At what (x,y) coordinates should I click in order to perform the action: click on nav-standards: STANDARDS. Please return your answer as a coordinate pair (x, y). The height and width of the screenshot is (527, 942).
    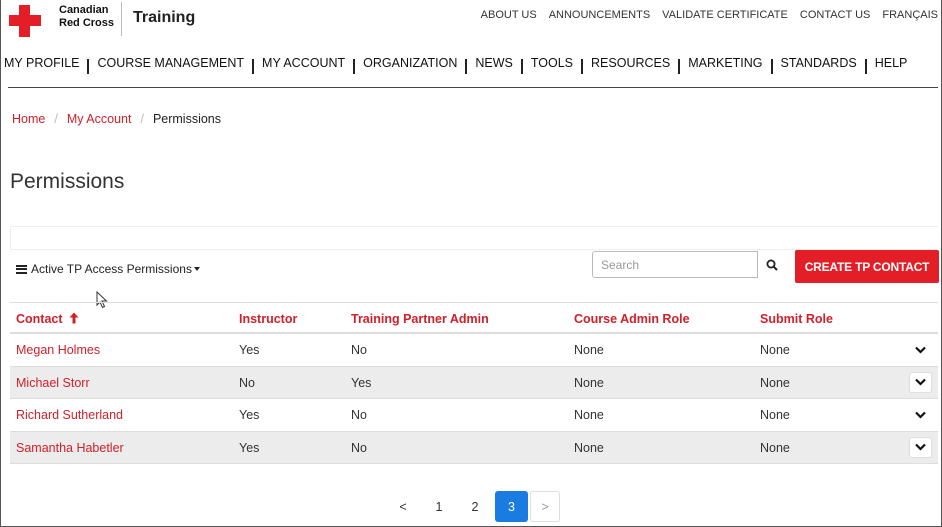
    Looking at the image, I should click on (819, 63).